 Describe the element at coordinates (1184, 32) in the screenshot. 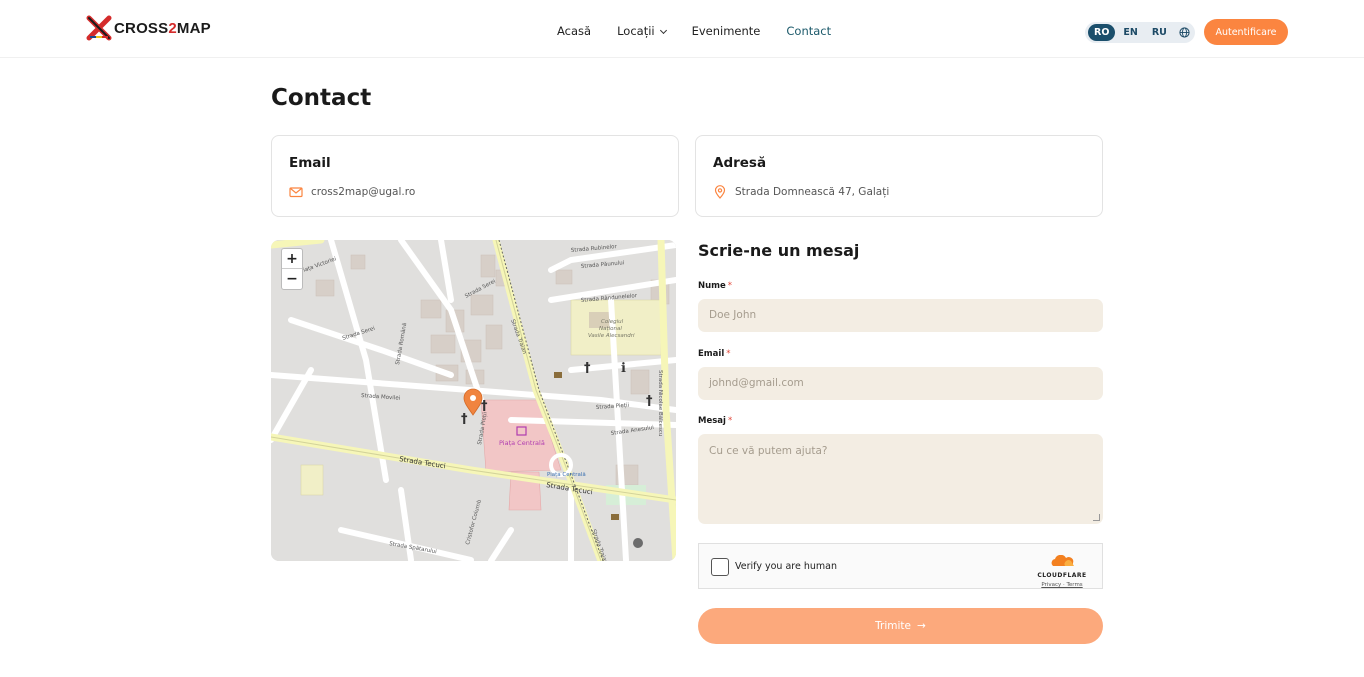

I see `globe-icon` at that location.